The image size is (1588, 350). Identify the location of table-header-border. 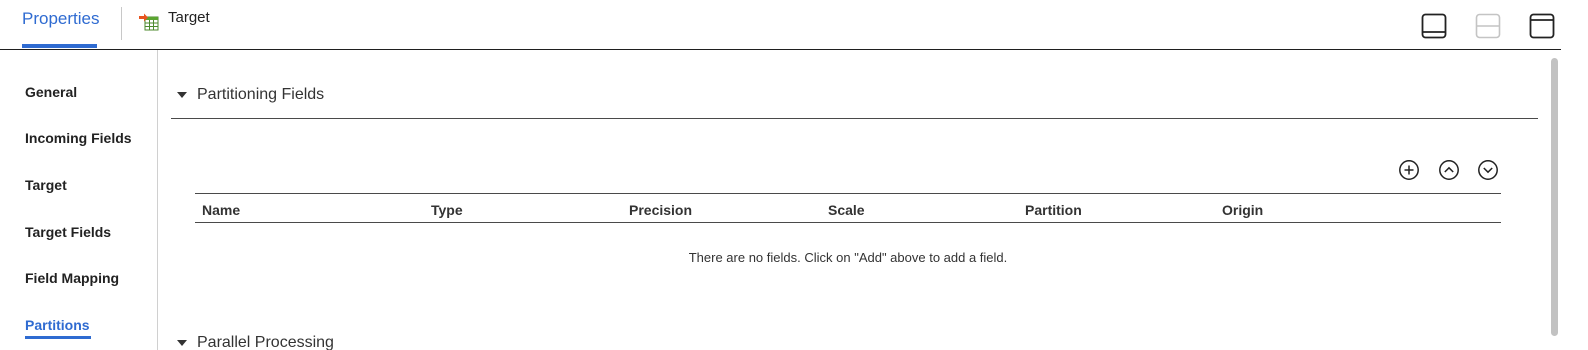
(848, 222).